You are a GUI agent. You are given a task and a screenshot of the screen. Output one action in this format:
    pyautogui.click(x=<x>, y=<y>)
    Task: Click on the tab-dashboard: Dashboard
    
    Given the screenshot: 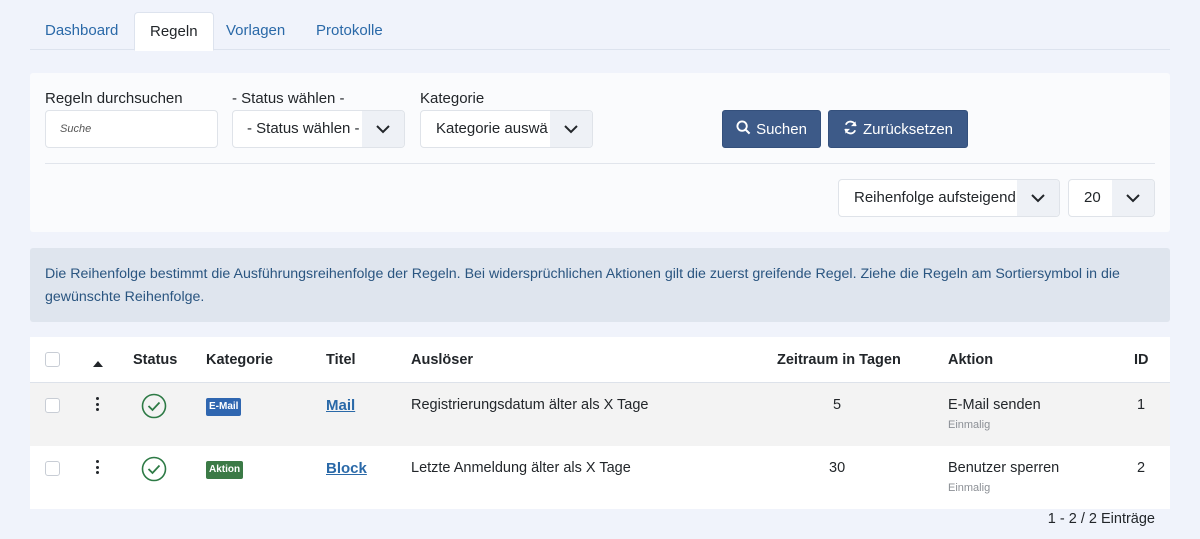 What is the action you would take?
    pyautogui.click(x=81, y=31)
    